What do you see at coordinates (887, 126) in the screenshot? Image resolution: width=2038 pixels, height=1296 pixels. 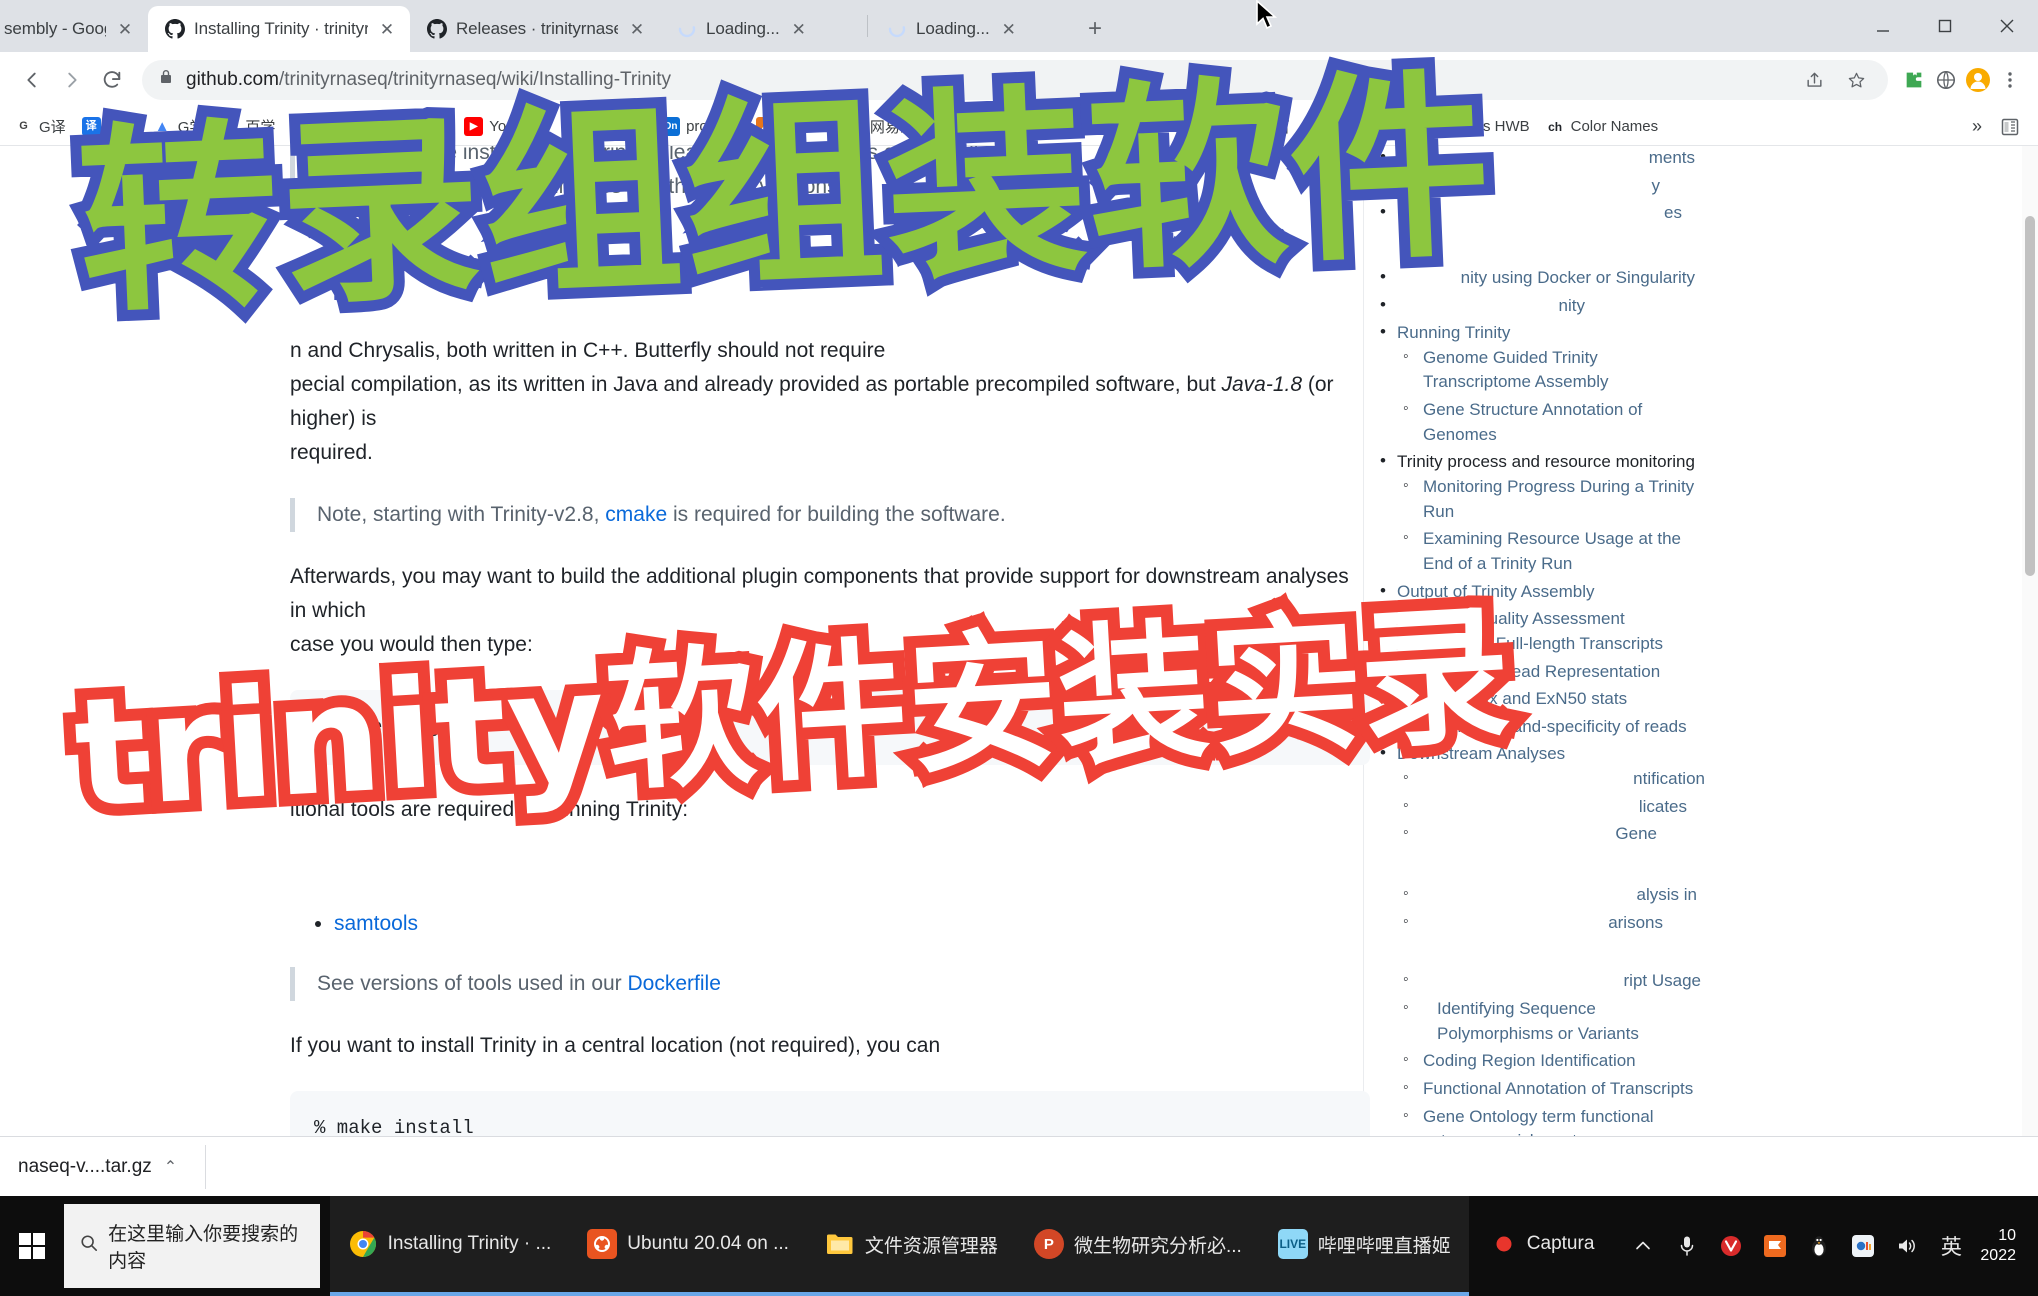 I see `bookmark-10: 易网易邮箱` at bounding box center [887, 126].